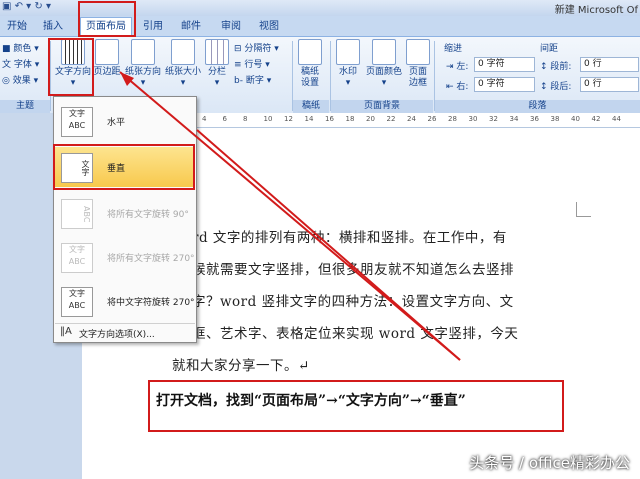 The width and height of the screenshot is (640, 479). I want to click on instruction-callout-text: 打开文档，找到“页面布局”→“文字方向”→“垂直”, so click(311, 401).